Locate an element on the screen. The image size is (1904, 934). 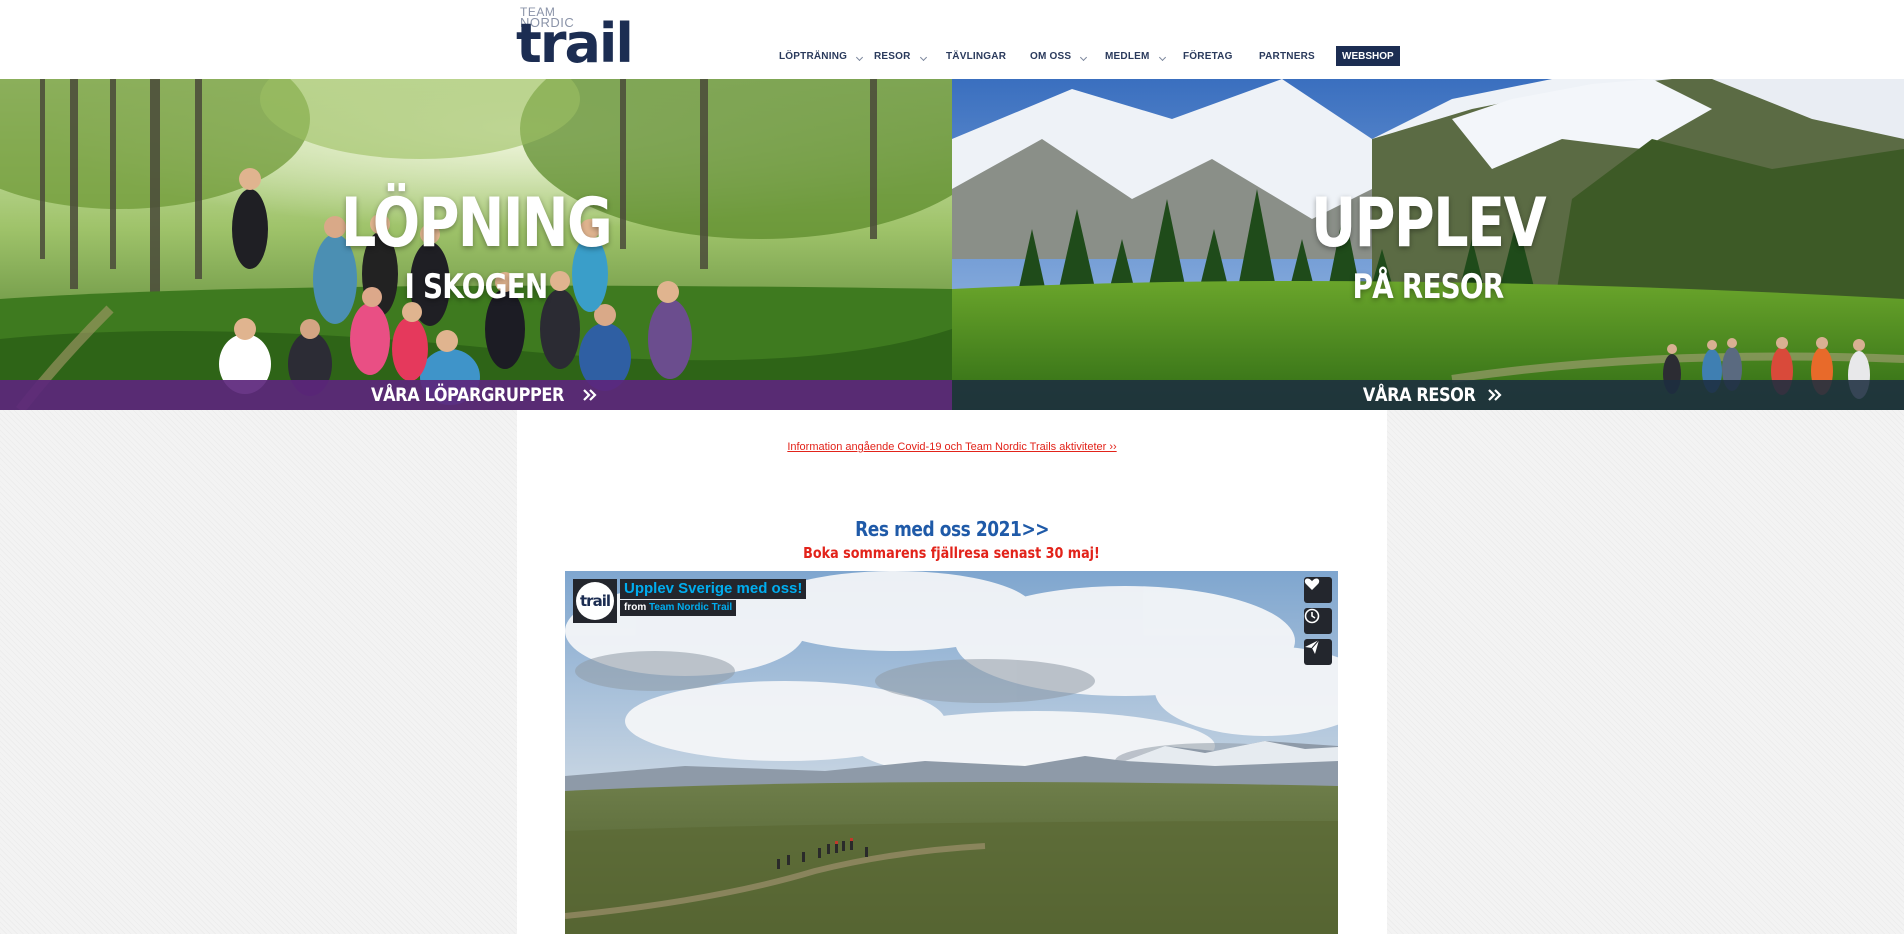
heart-icon is located at coordinates (1312, 584).